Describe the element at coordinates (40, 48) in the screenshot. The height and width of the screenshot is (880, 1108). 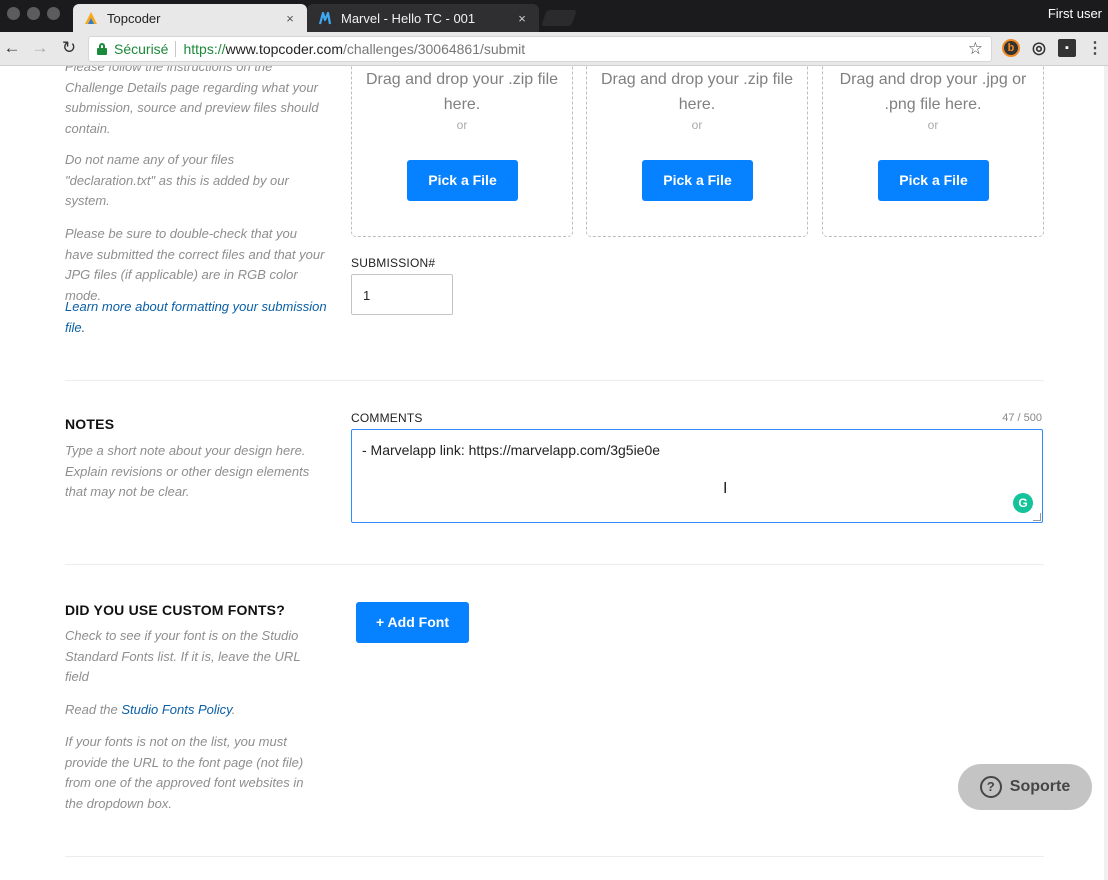
I see `forward-icon: →` at that location.